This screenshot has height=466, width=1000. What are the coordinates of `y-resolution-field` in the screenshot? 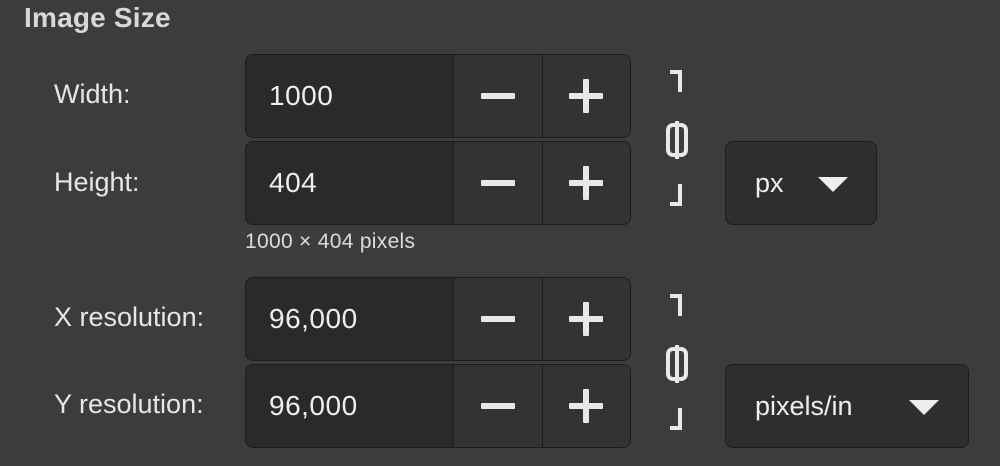 It's located at (349, 406).